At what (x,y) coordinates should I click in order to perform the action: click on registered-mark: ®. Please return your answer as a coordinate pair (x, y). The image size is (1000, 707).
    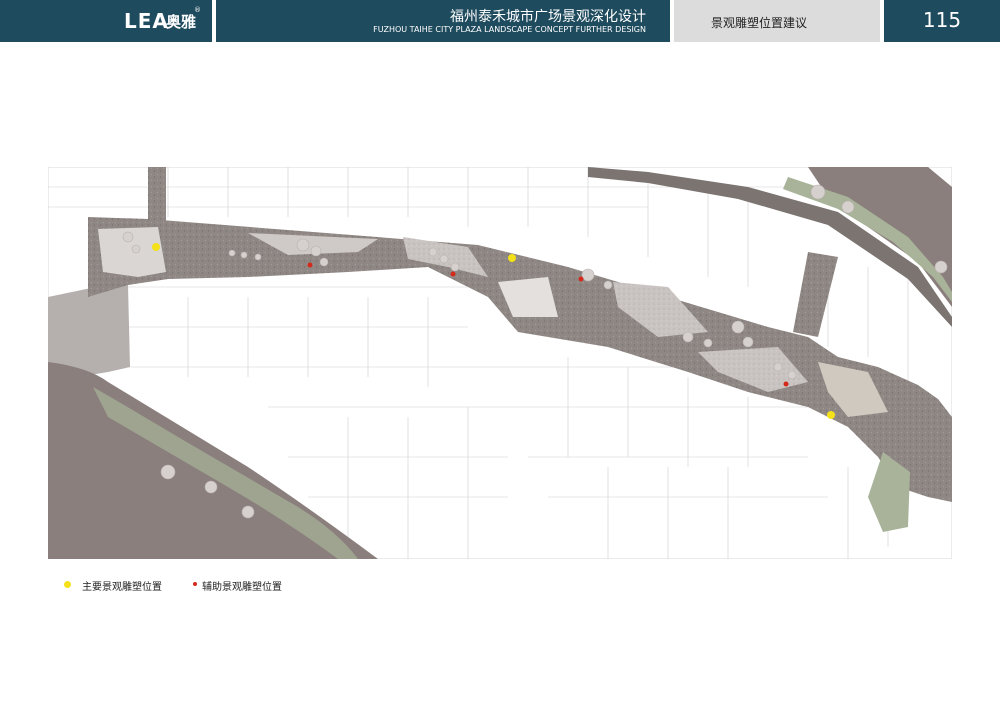
    Looking at the image, I should click on (197, 10).